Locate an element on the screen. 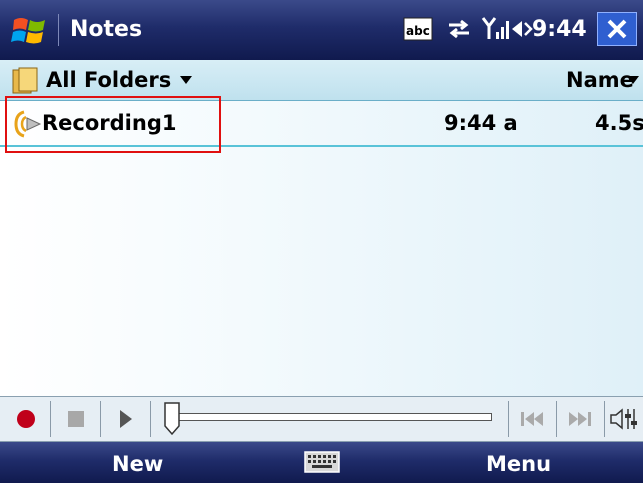 This screenshot has width=643, height=483. keyboard-icon is located at coordinates (322, 462).